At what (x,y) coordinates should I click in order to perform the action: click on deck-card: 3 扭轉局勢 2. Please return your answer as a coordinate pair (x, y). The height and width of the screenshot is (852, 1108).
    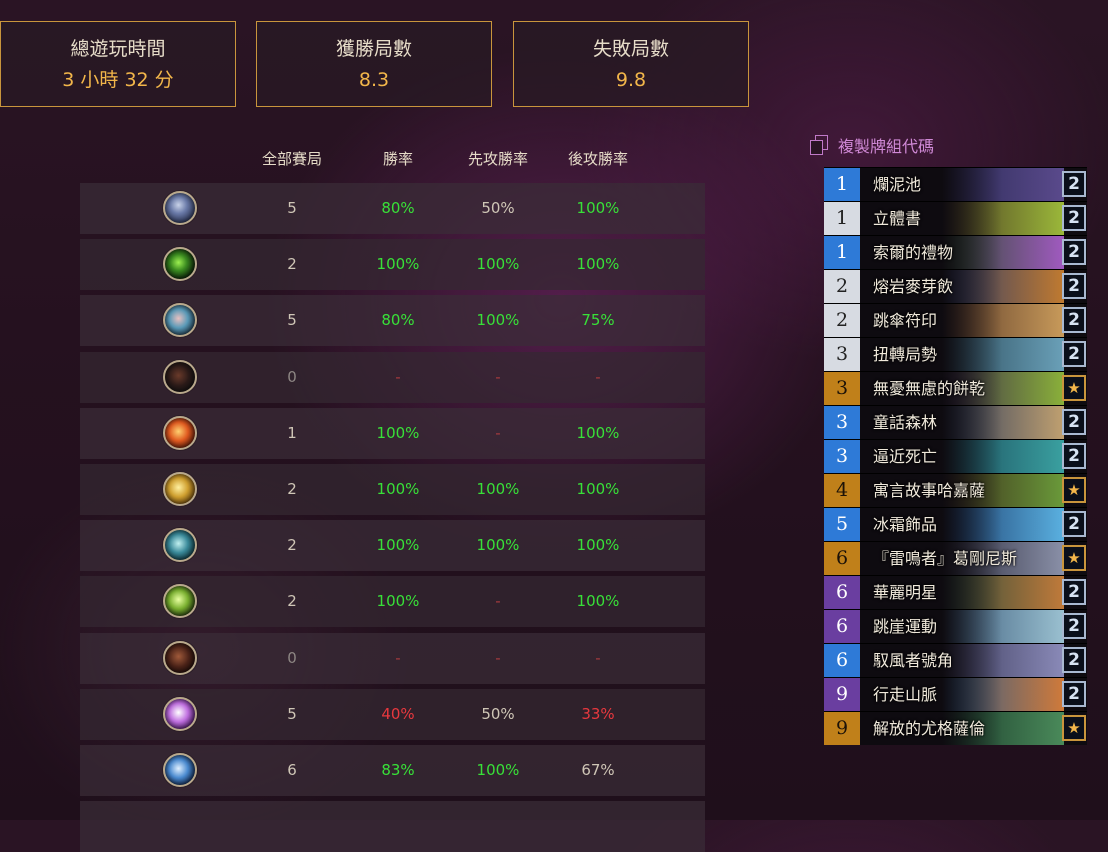
    Looking at the image, I should click on (955, 354).